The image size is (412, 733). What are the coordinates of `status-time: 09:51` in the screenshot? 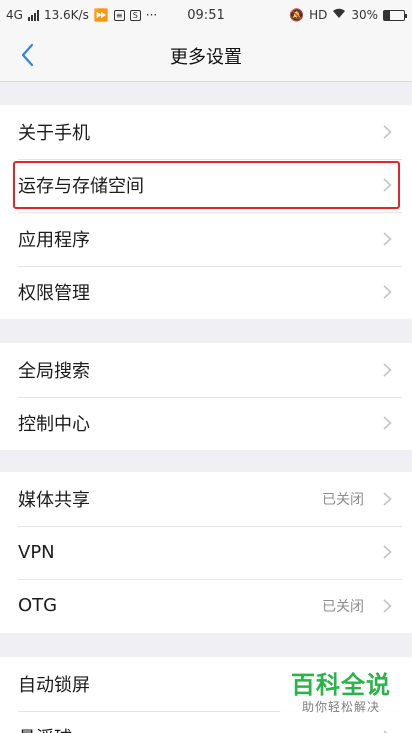 It's located at (206, 15).